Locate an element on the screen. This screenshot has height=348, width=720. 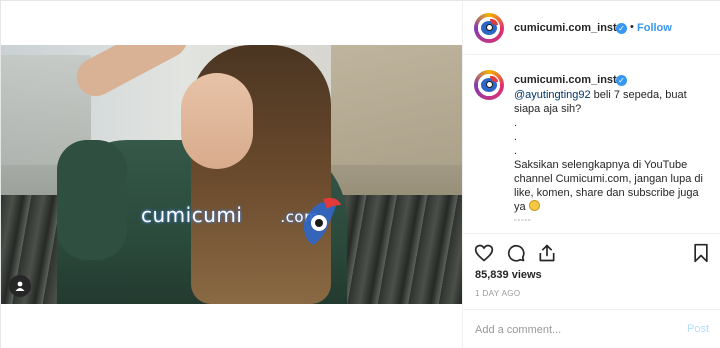
post-header: cumicumi.com_insta ✓ • Follow is located at coordinates (591, 28).